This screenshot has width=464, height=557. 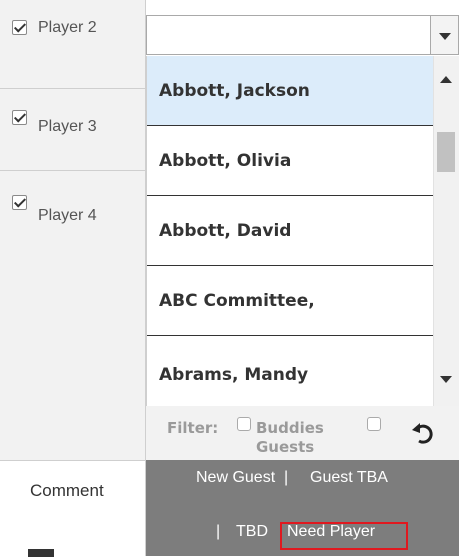 What do you see at coordinates (446, 79) in the screenshot?
I see `scroll-up-icon` at bounding box center [446, 79].